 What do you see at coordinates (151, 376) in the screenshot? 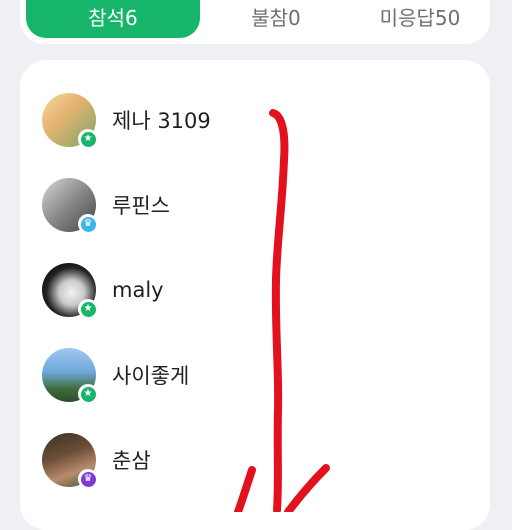
I see `member-name: 사이좋게` at bounding box center [151, 376].